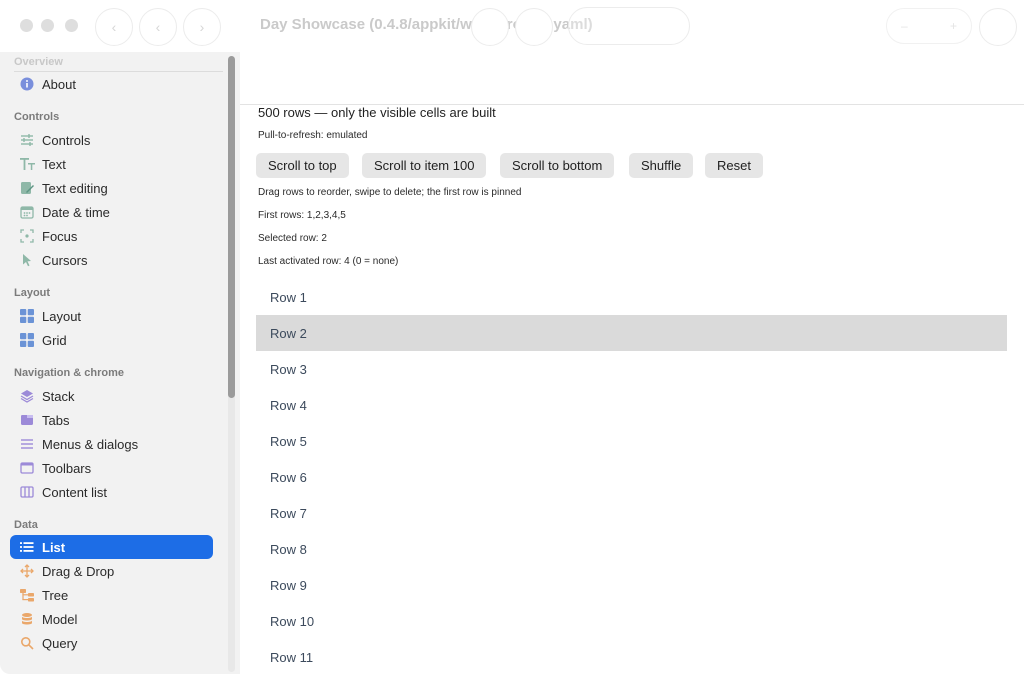 Image resolution: width=1024 pixels, height=674 pixels. I want to click on sidebar-heading-navigation: Navigation & chrome, so click(69, 373).